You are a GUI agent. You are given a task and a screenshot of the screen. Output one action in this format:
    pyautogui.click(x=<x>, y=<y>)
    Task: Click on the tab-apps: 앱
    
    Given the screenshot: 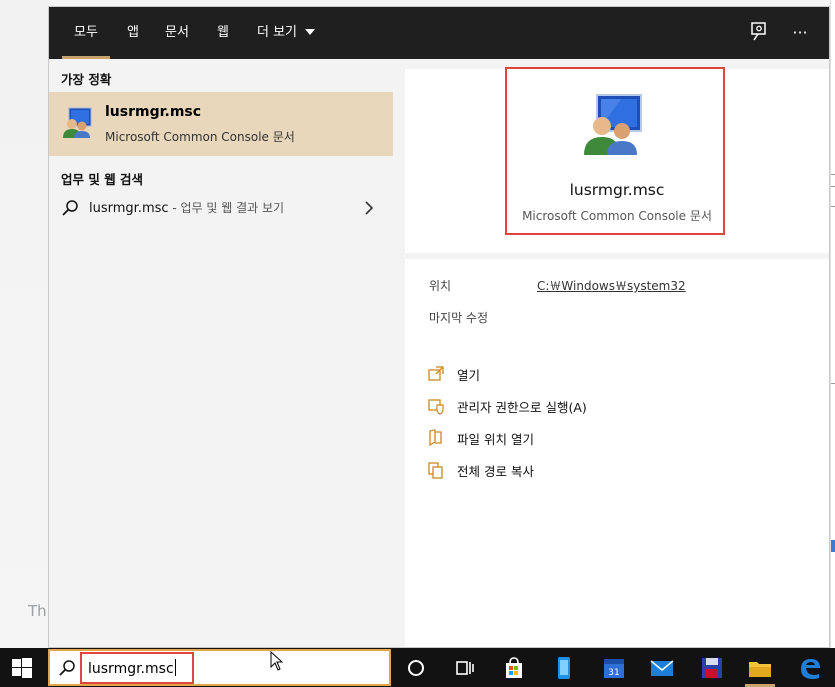 What is the action you would take?
    pyautogui.click(x=133, y=33)
    